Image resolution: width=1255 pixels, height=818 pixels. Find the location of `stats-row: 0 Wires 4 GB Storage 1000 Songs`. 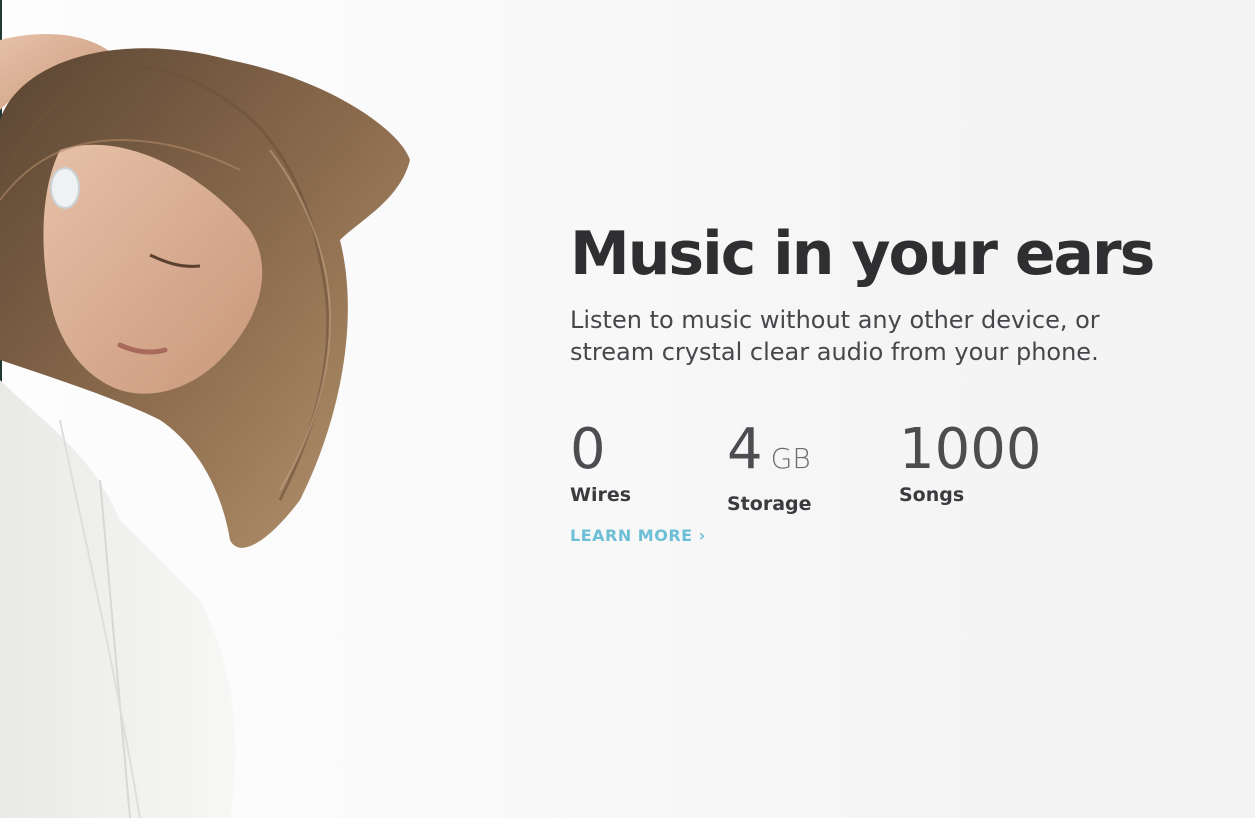

stats-row: 0 Wires 4 GB Storage 1000 Songs is located at coordinates (880, 468).